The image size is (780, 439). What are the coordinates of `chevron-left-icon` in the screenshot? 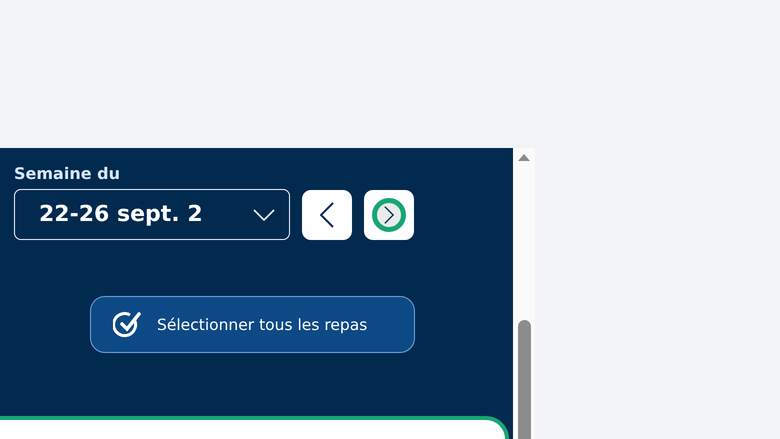 It's located at (327, 215).